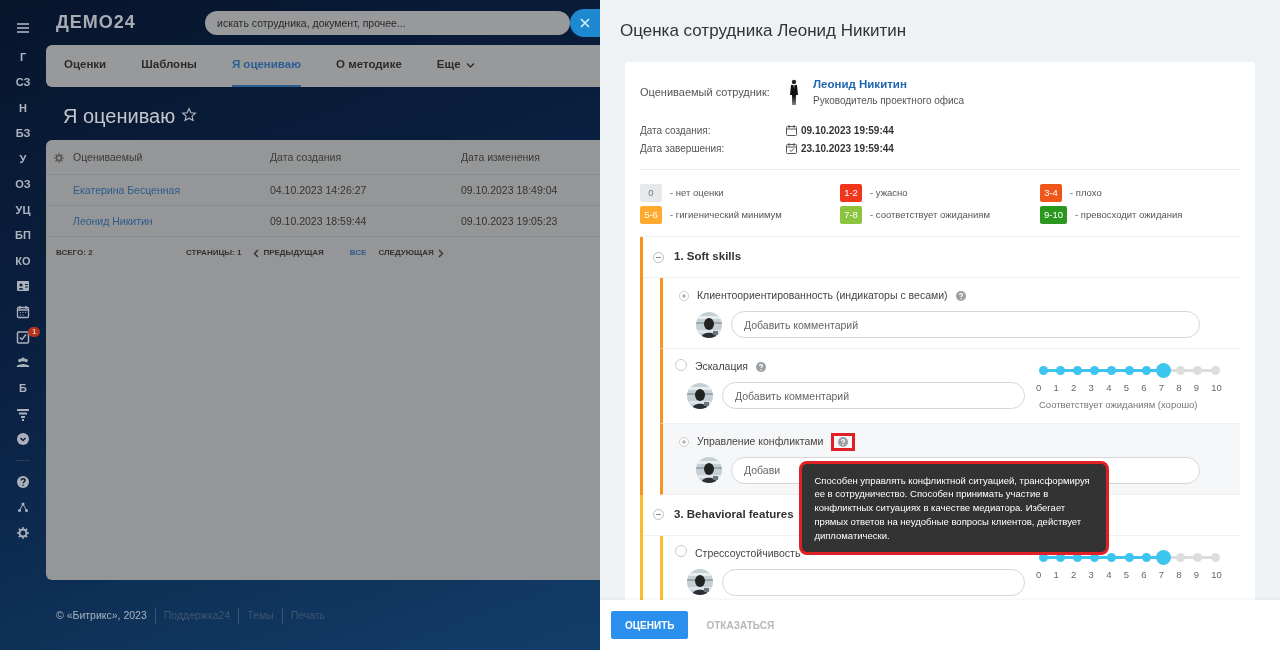 The image size is (1280, 650). I want to click on legend-label: - превосходит ожидания, so click(1129, 214).